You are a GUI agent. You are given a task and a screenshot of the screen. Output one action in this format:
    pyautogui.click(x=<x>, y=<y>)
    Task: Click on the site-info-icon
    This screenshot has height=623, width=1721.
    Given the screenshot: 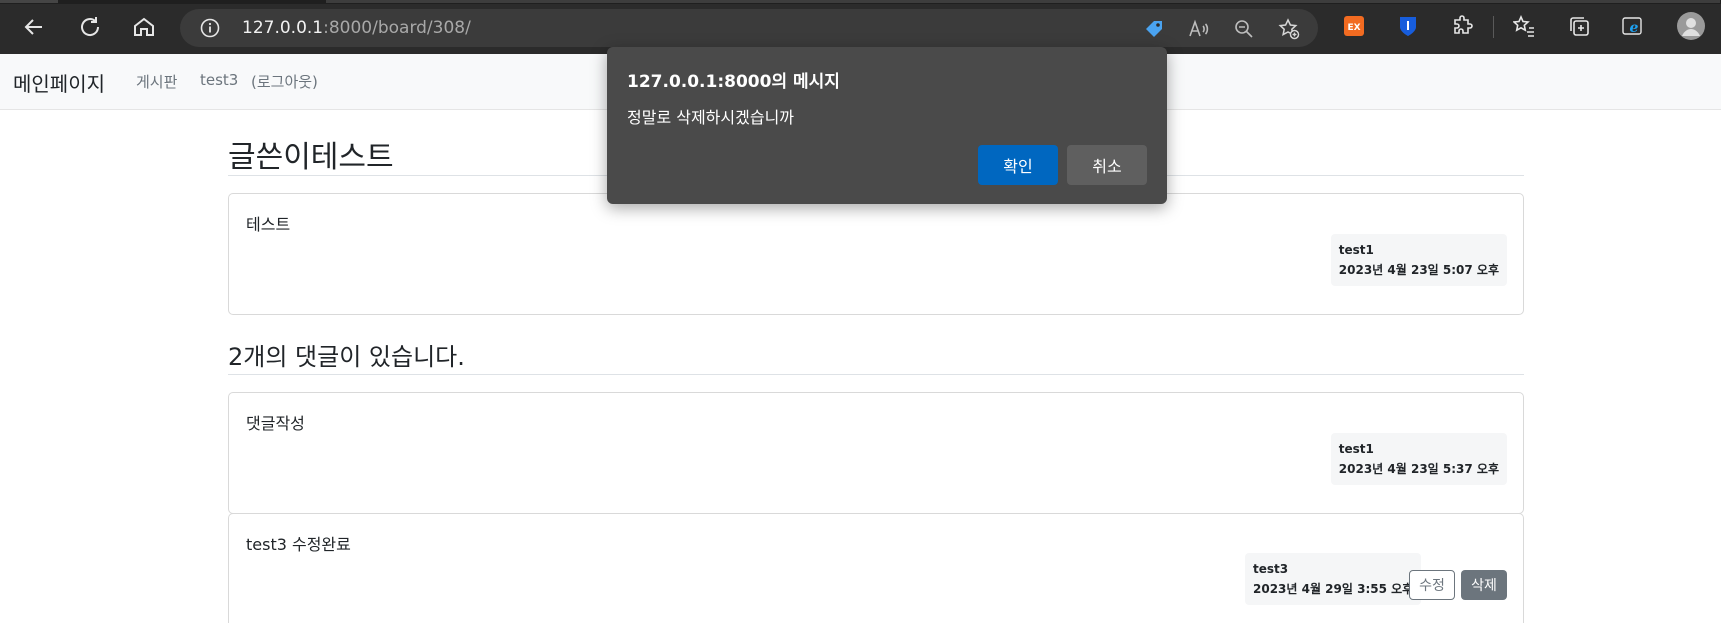 What is the action you would take?
    pyautogui.click(x=210, y=28)
    